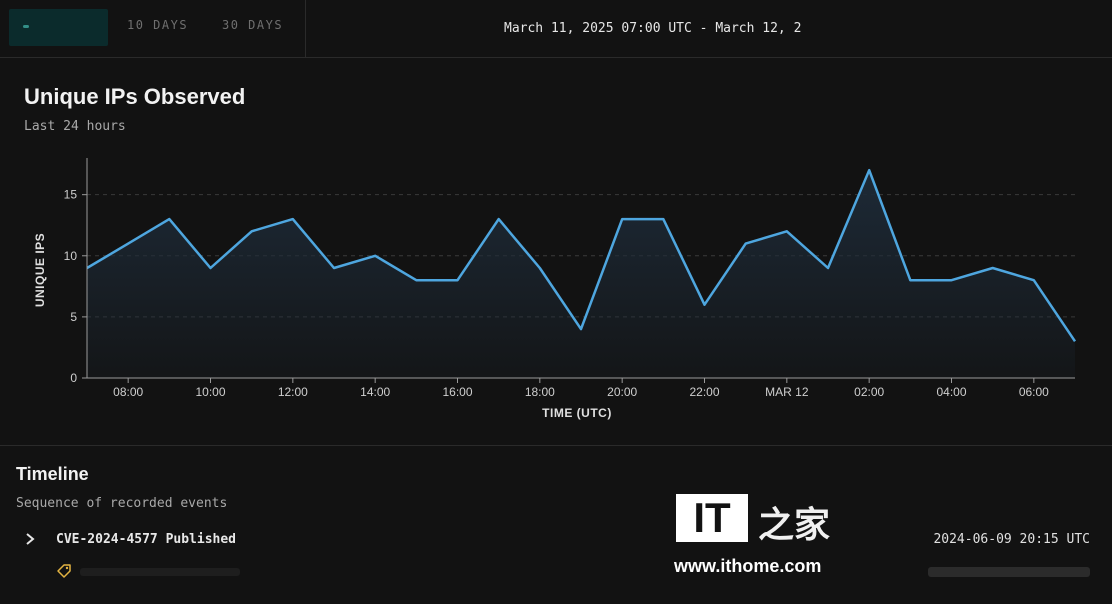 The image size is (1112, 604). Describe the element at coordinates (556, 571) in the screenshot. I see `event-tag-row` at that location.